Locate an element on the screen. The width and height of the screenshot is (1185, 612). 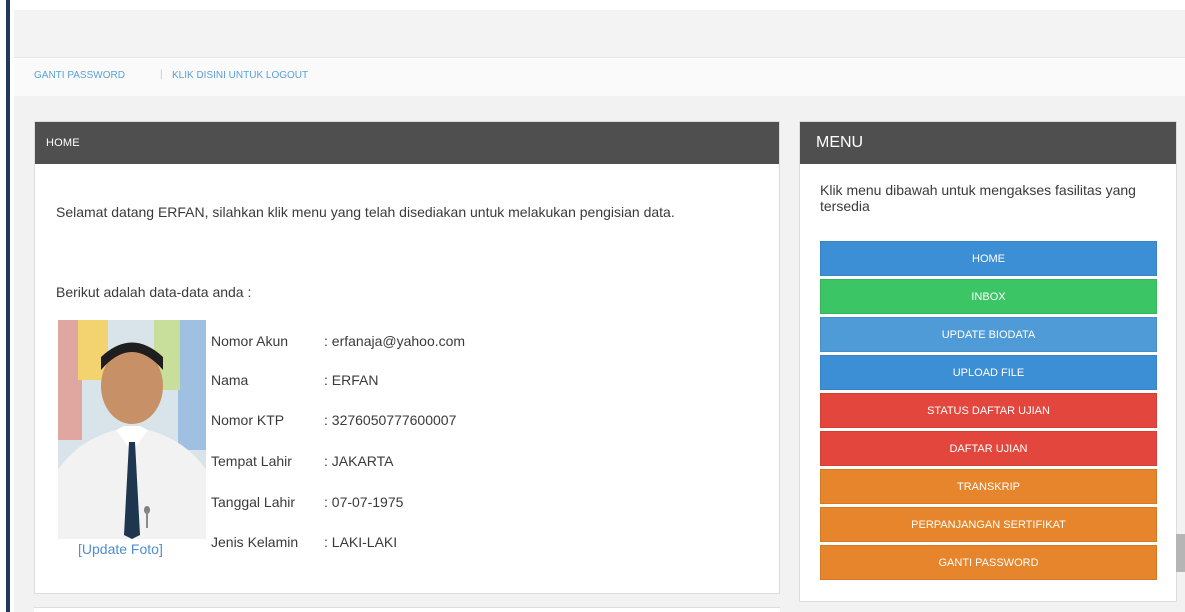
info-label: Nomor Akun is located at coordinates (250, 341).